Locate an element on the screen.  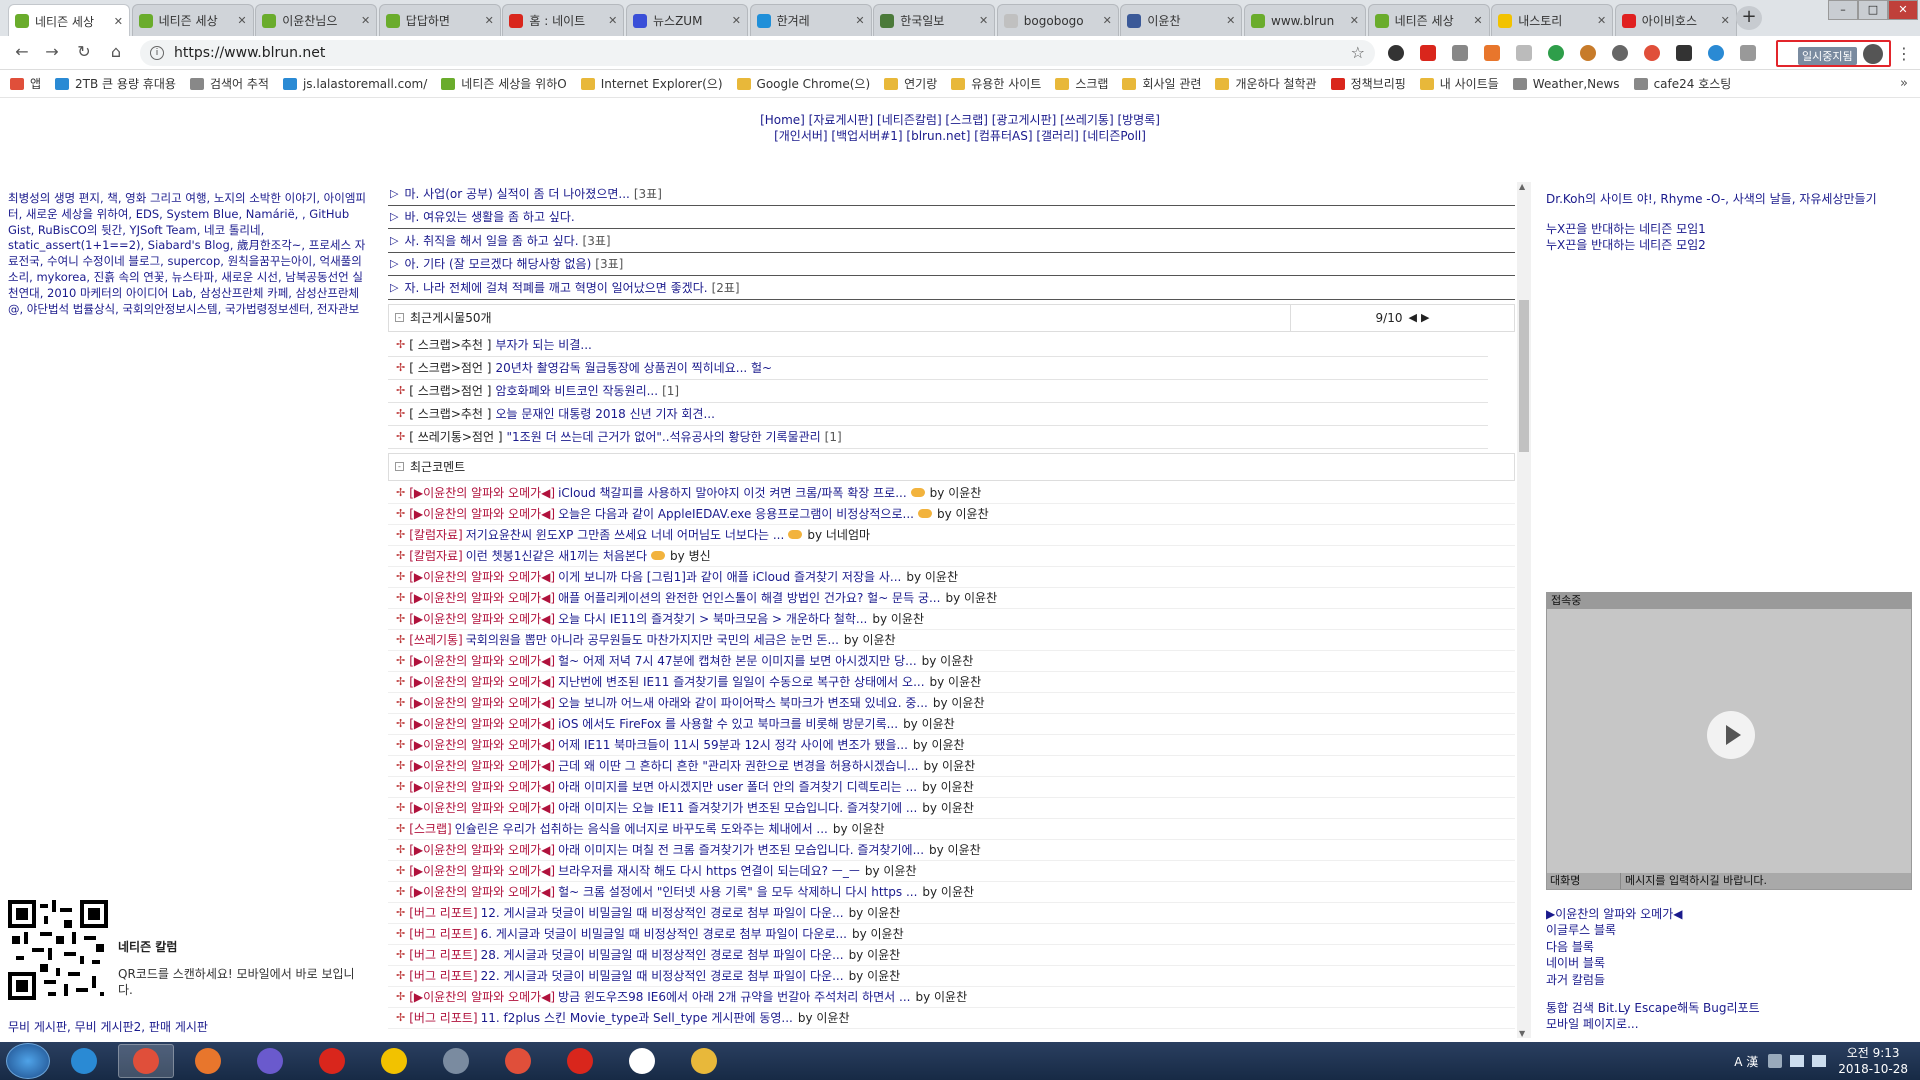
tab-11: 네티즌 세상 ✕ is located at coordinates (1428, 20).